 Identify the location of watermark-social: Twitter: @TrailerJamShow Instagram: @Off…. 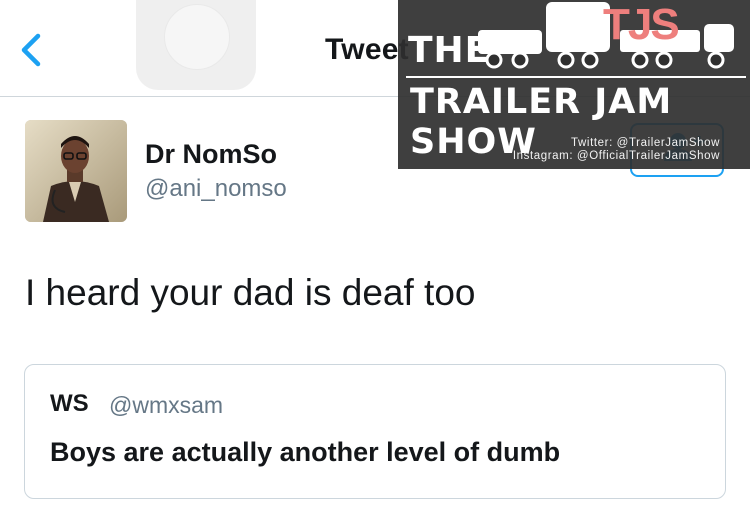
(595, 150).